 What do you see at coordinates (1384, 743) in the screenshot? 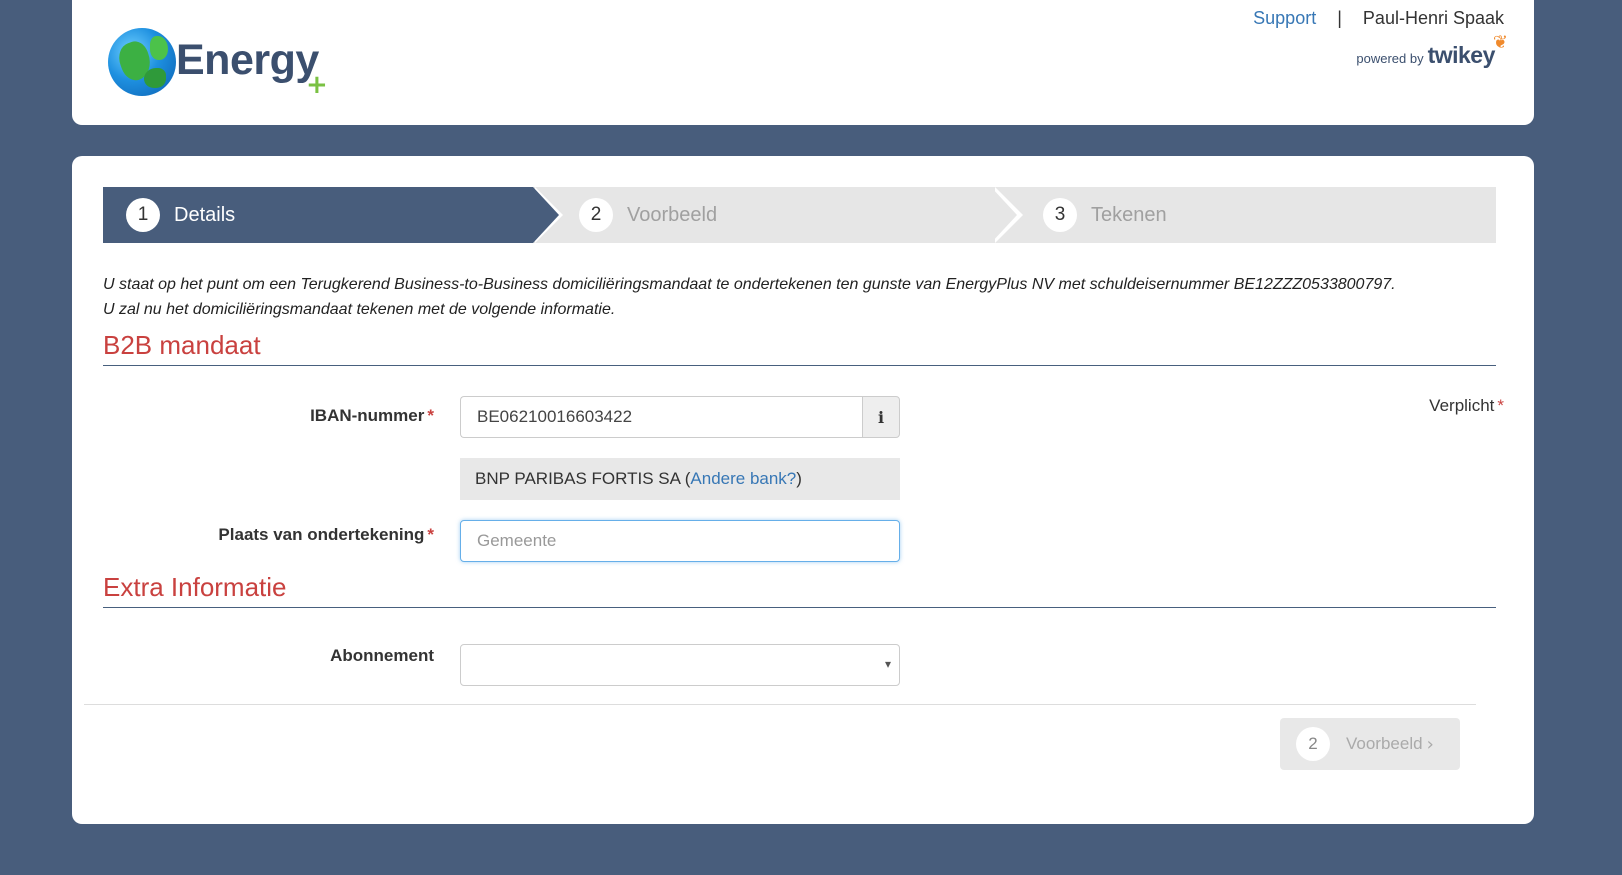
I see `next-step-label: Voorbeeld` at bounding box center [1384, 743].